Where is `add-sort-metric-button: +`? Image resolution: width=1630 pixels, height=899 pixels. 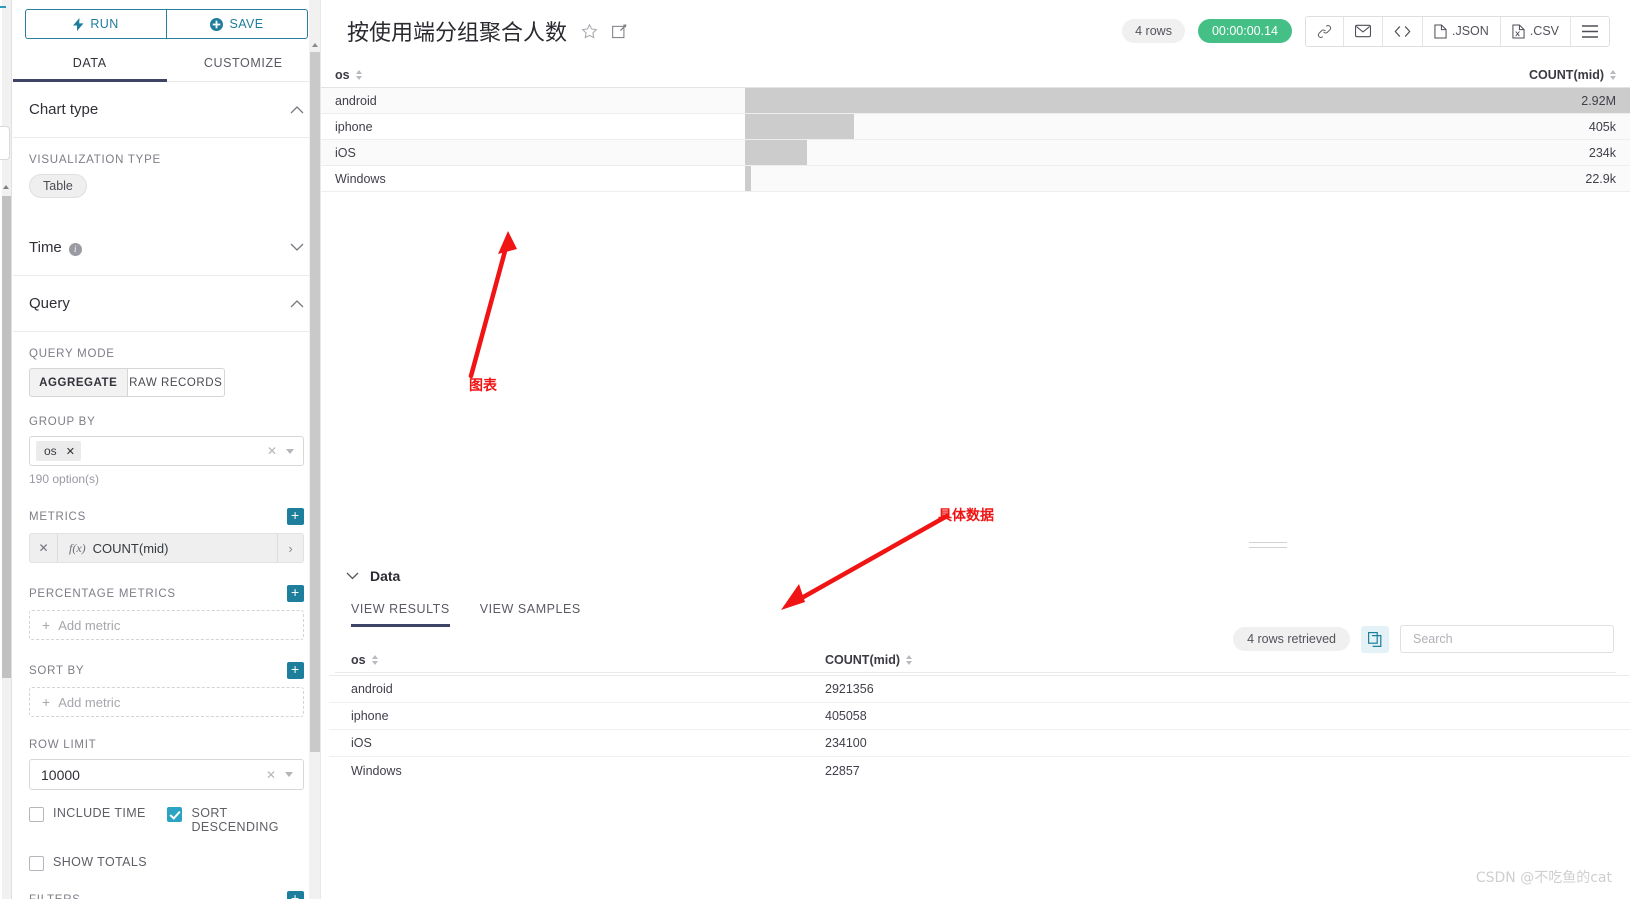 add-sort-metric-button: + is located at coordinates (295, 670).